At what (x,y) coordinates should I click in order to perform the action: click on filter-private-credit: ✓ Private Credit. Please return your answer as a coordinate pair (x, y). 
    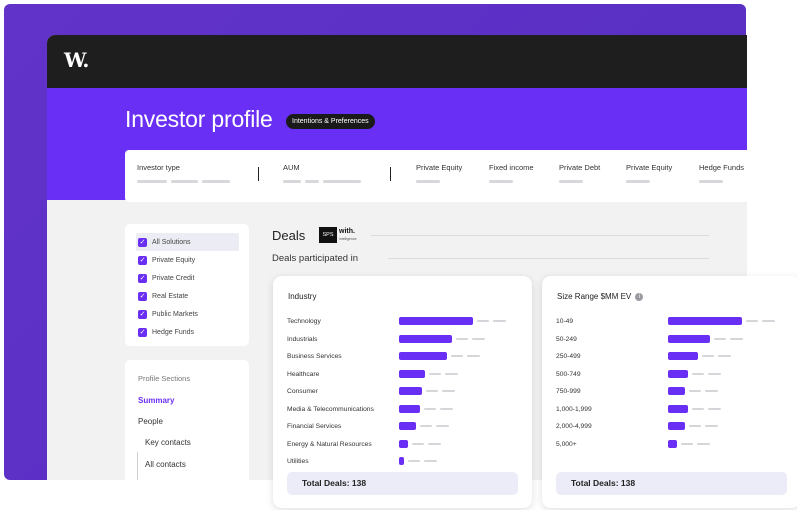
    Looking at the image, I should click on (187, 278).